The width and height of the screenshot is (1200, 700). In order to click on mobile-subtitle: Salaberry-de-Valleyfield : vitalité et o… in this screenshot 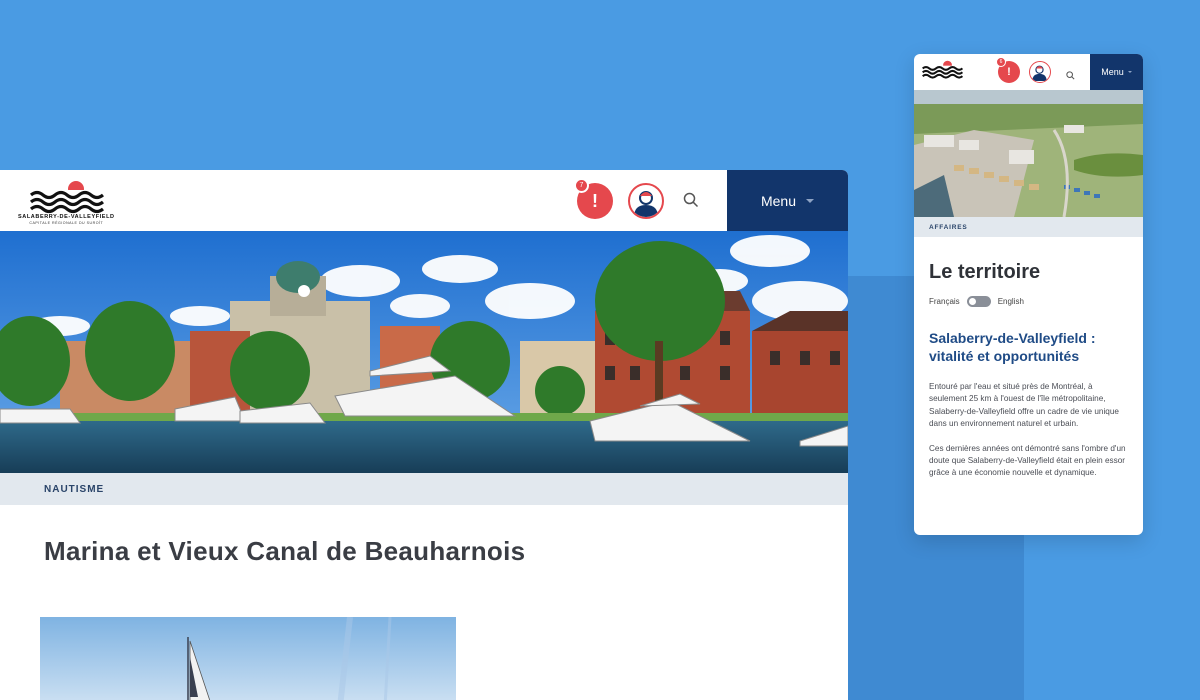, I will do `click(1012, 347)`.